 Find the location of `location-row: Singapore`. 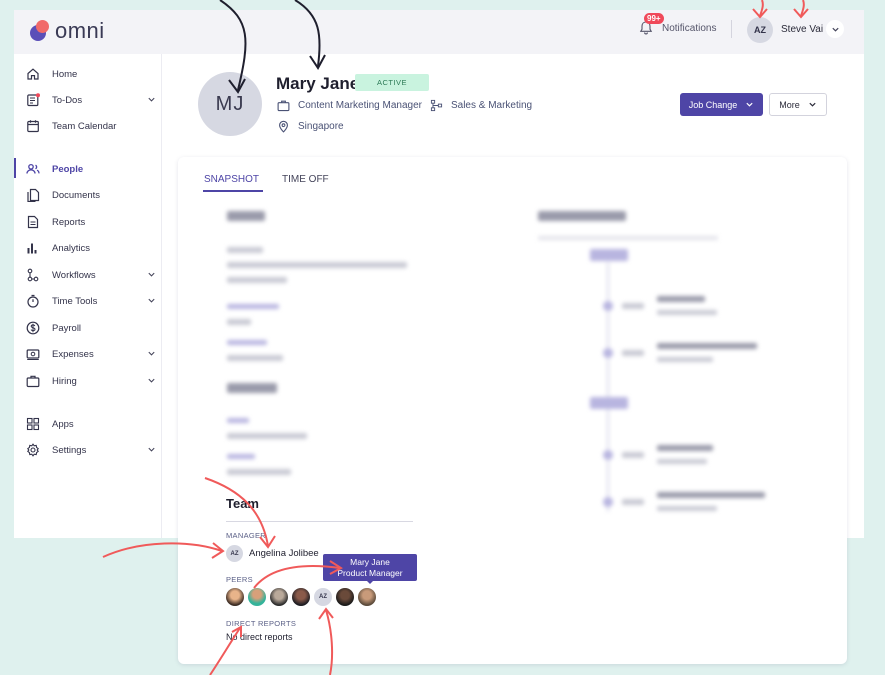

location-row: Singapore is located at coordinates (310, 126).